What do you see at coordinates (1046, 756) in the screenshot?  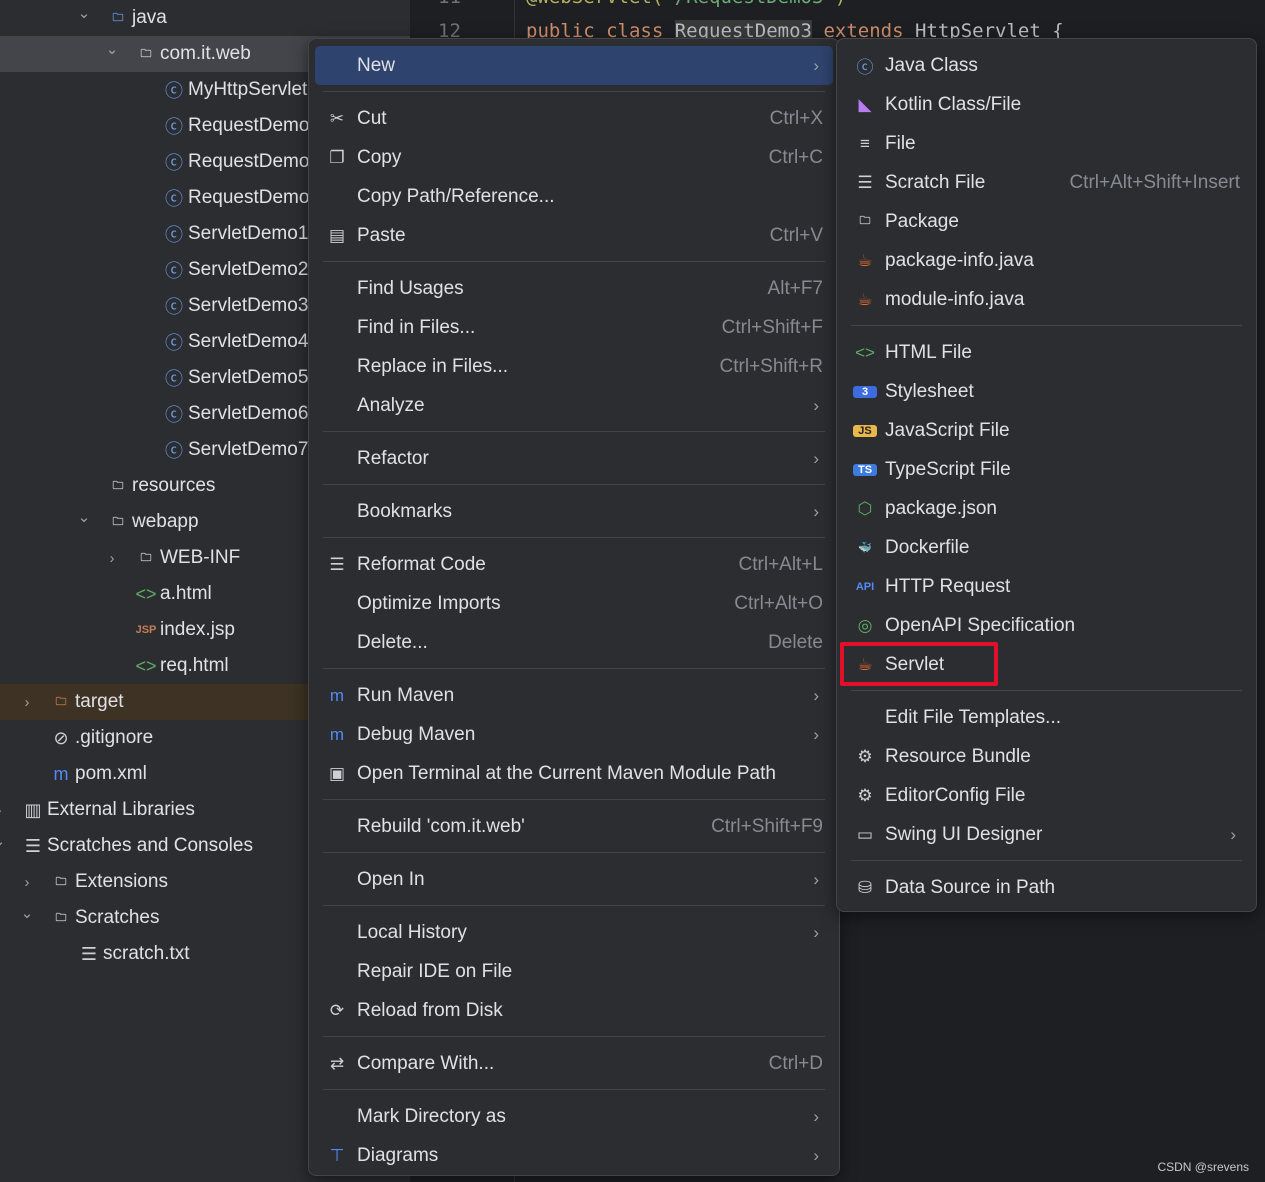 I see `menu-item-resource-bundle: ⚙ Resource Bundle` at bounding box center [1046, 756].